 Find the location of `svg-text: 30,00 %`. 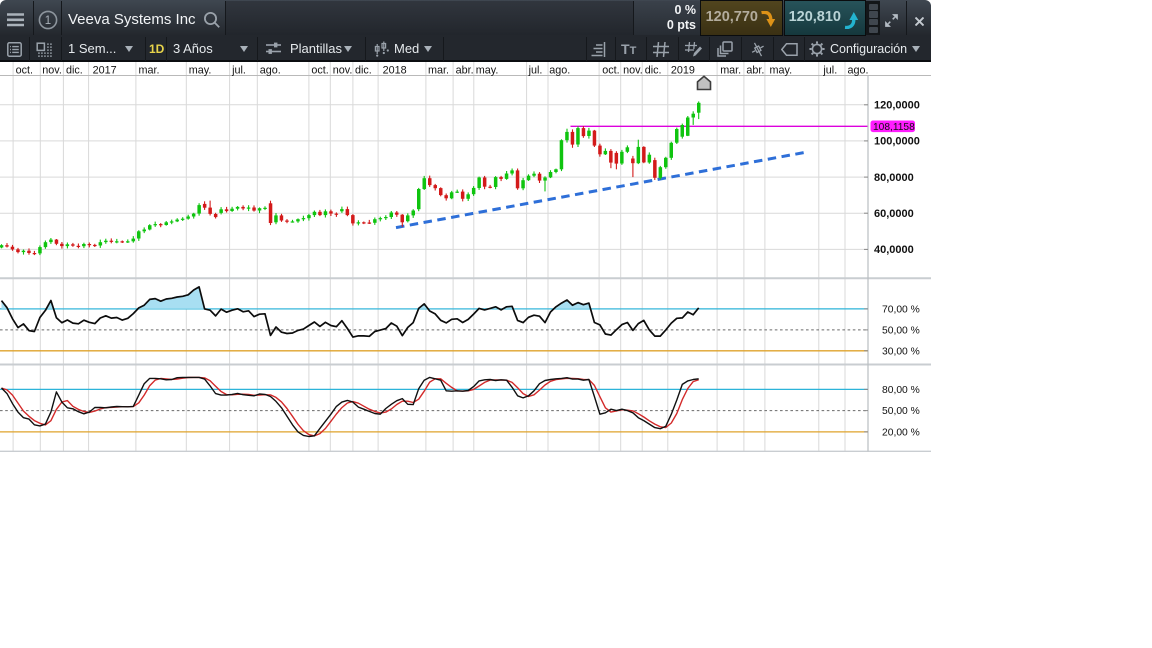

svg-text: 30,00 % is located at coordinates (901, 351).